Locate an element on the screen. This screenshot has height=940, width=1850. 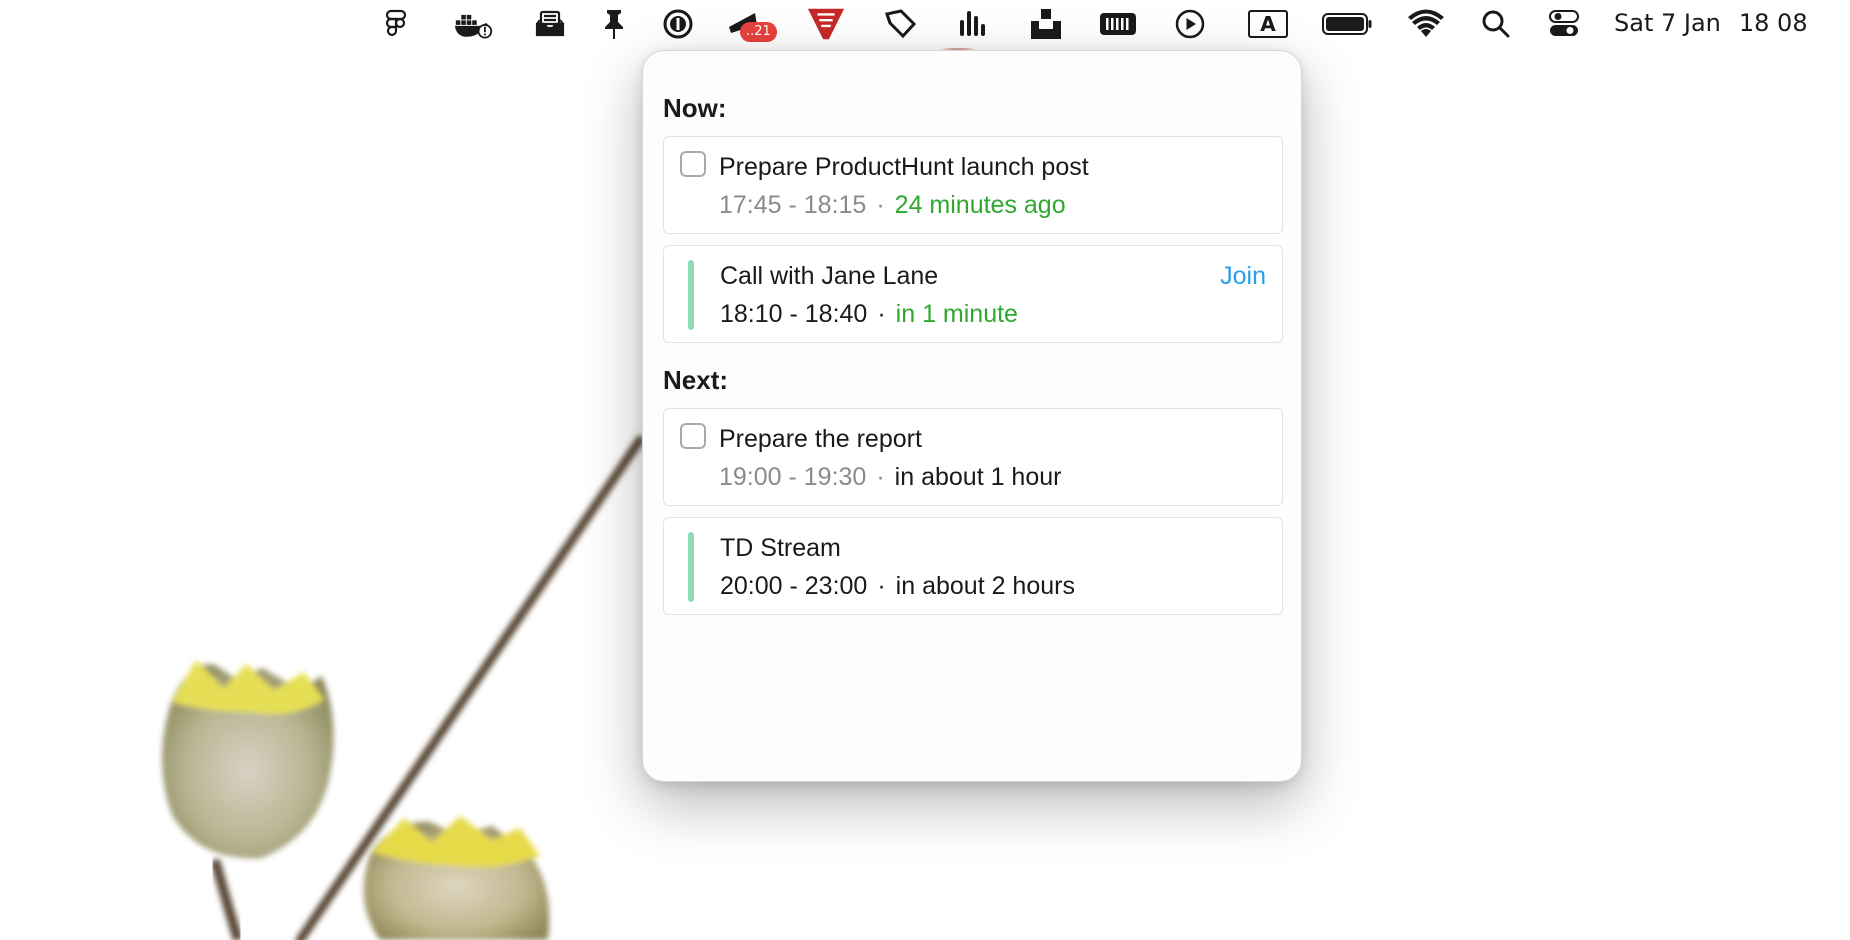
join-link: Join is located at coordinates (1243, 276).